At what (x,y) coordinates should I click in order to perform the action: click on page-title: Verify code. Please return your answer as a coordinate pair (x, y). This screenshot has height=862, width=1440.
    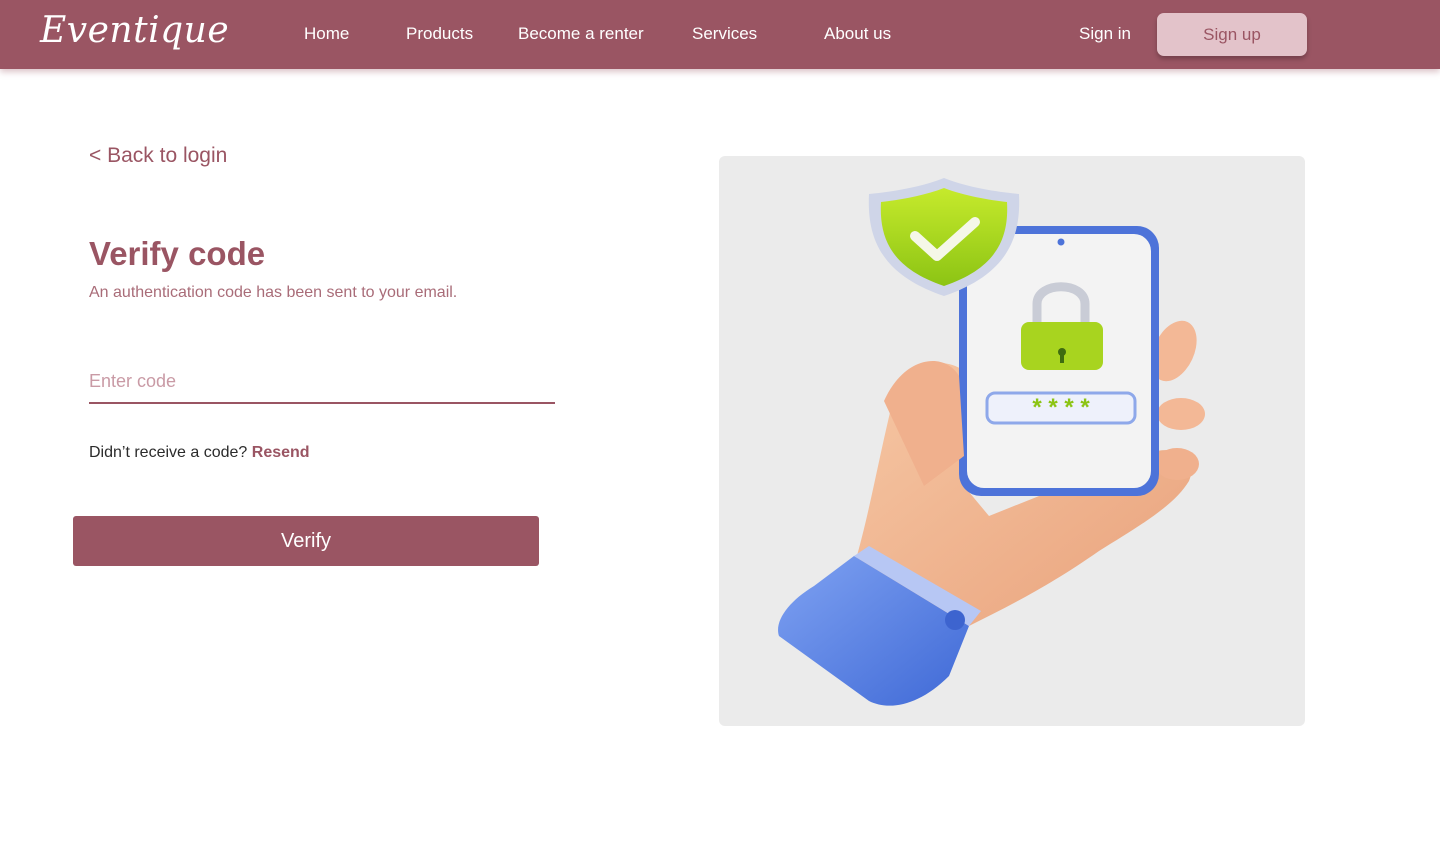
    Looking at the image, I should click on (177, 253).